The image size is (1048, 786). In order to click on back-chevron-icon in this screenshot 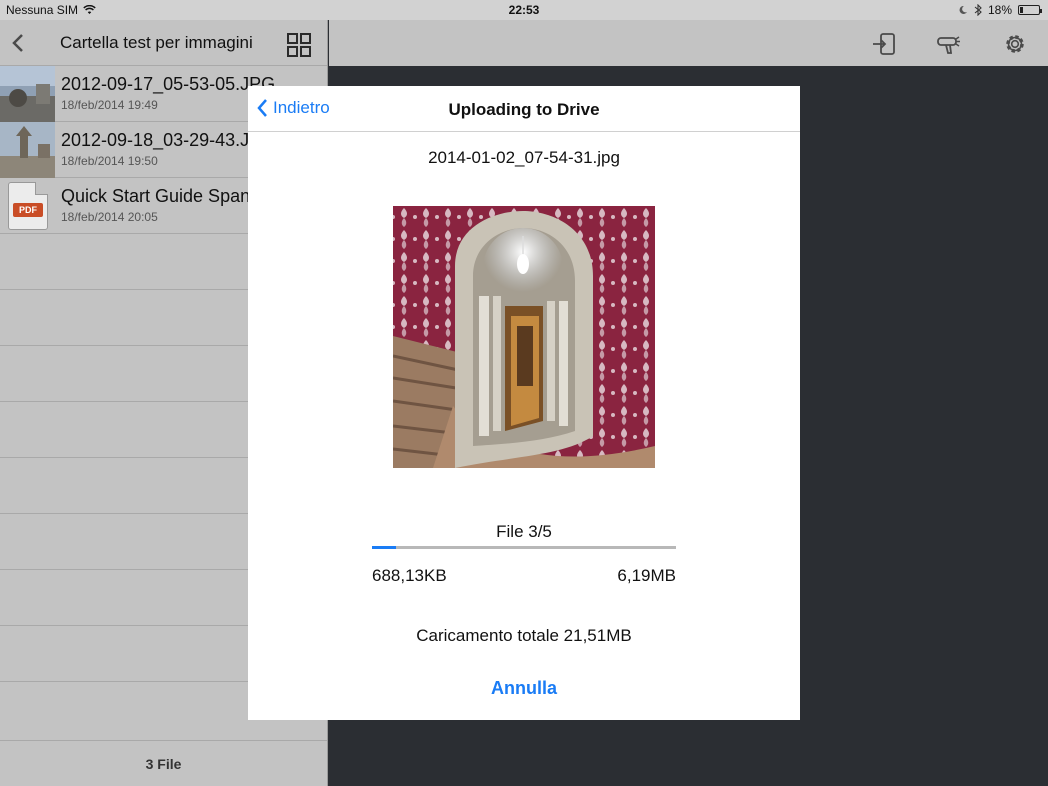, I will do `click(19, 43)`.